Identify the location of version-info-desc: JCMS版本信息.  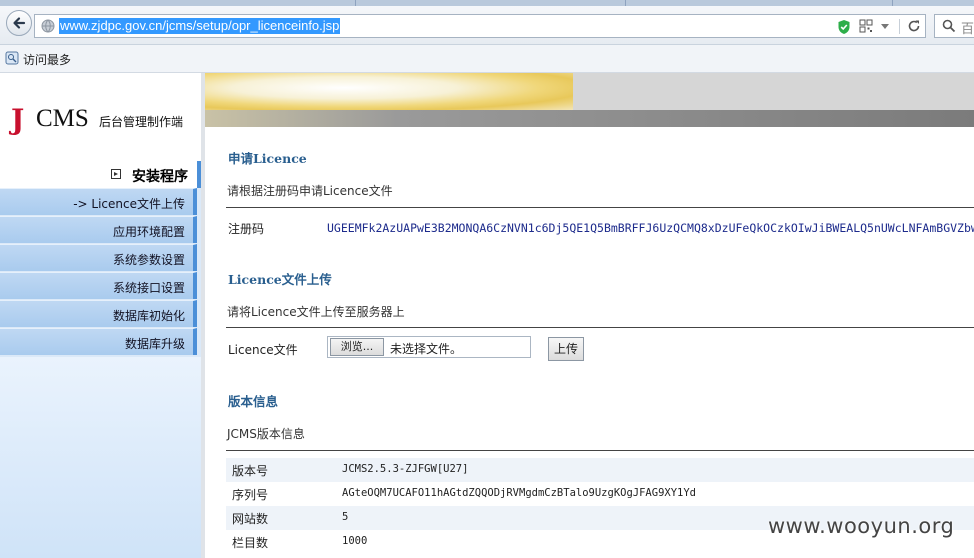
(266, 434).